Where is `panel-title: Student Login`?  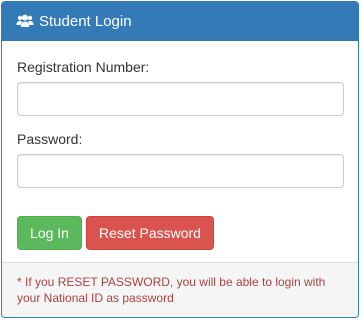 panel-title: Student Login is located at coordinates (85, 21).